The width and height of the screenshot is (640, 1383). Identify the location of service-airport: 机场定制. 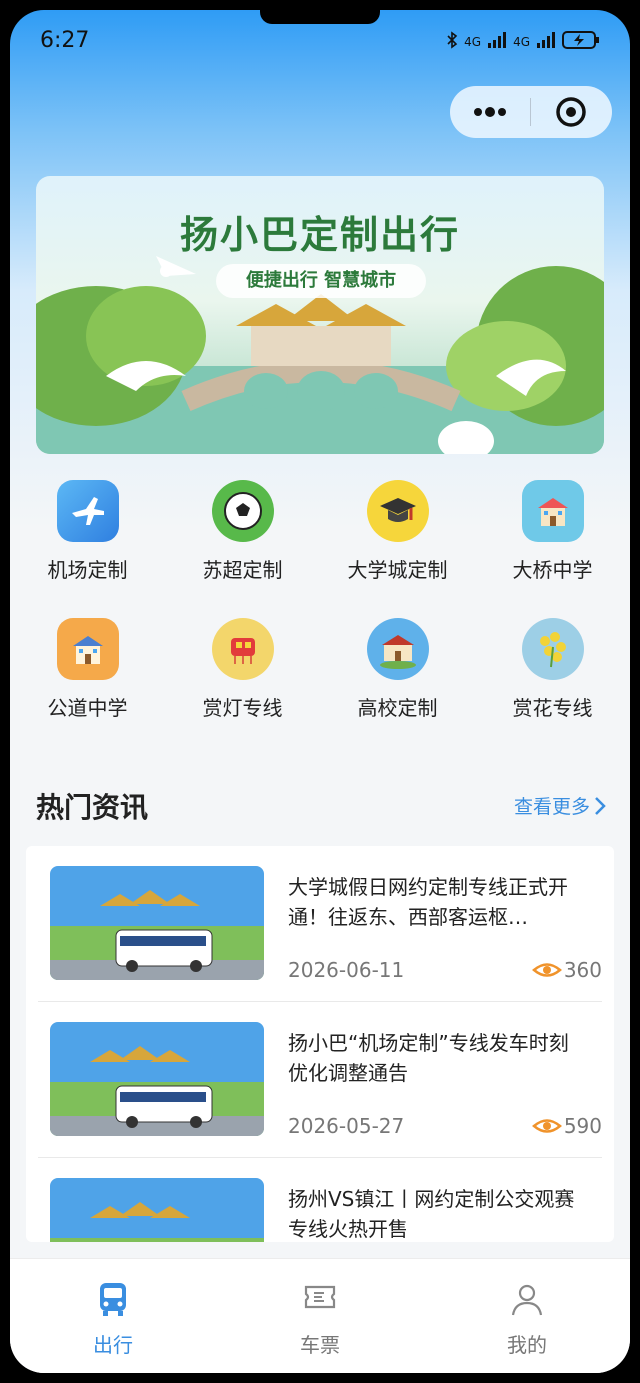
(87, 540).